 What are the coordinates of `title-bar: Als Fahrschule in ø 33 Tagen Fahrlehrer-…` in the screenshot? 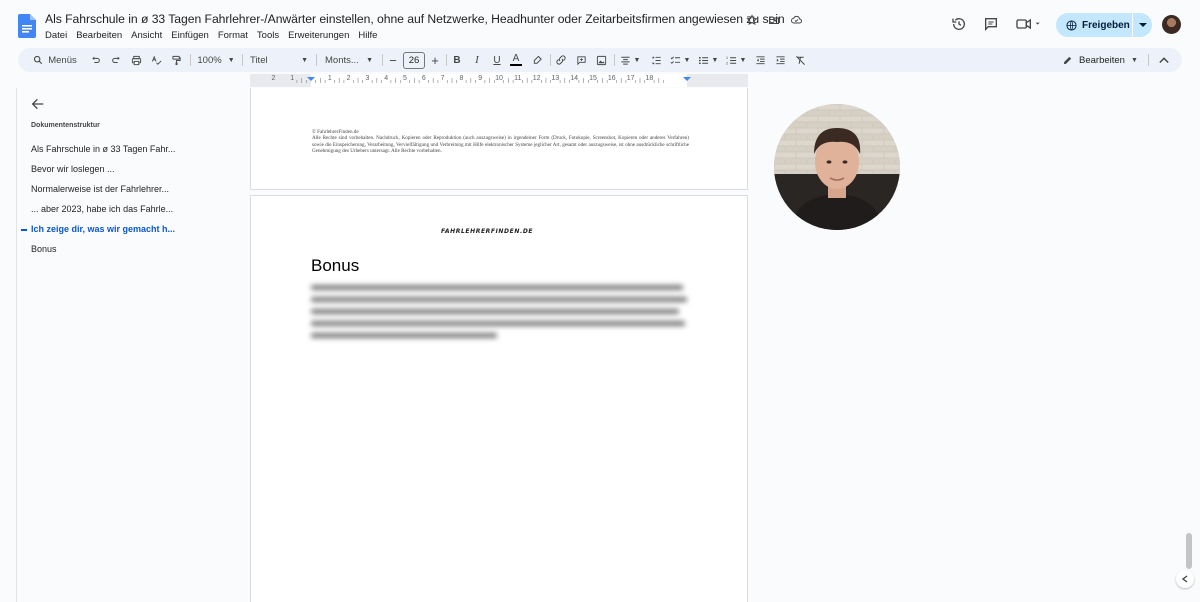 It's located at (600, 23).